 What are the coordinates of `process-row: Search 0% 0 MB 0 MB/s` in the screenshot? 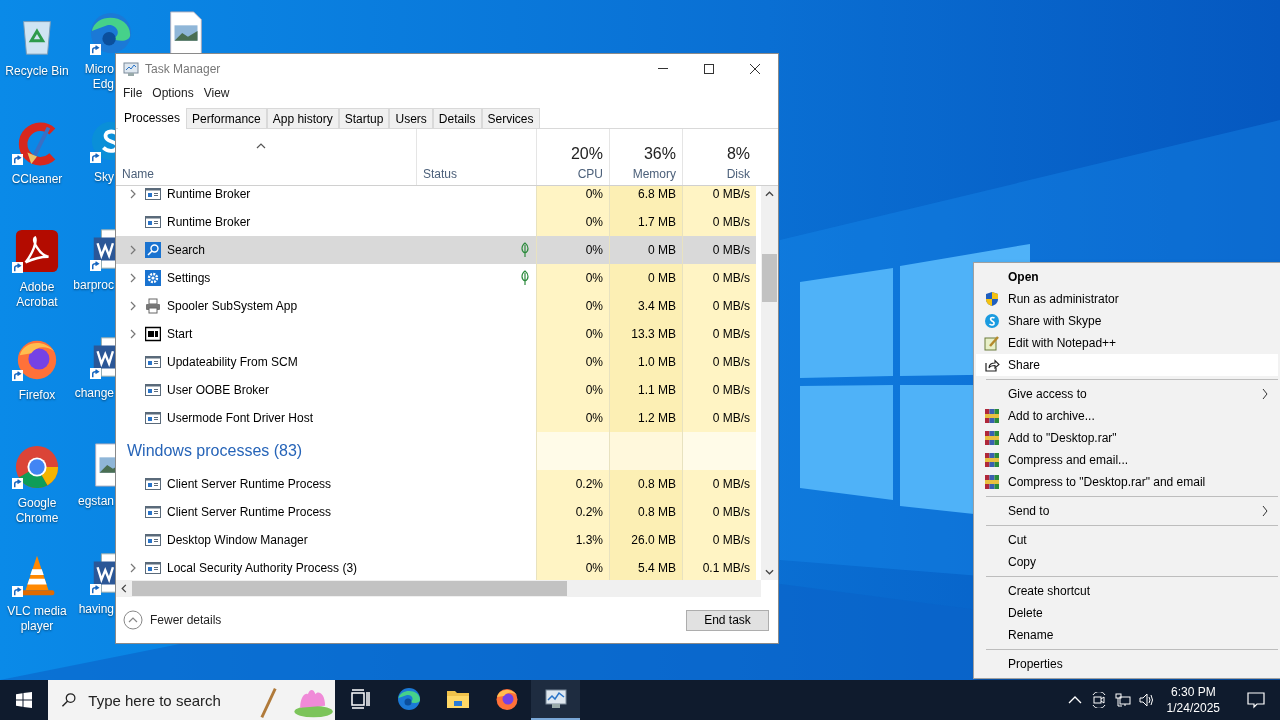 It's located at (436, 250).